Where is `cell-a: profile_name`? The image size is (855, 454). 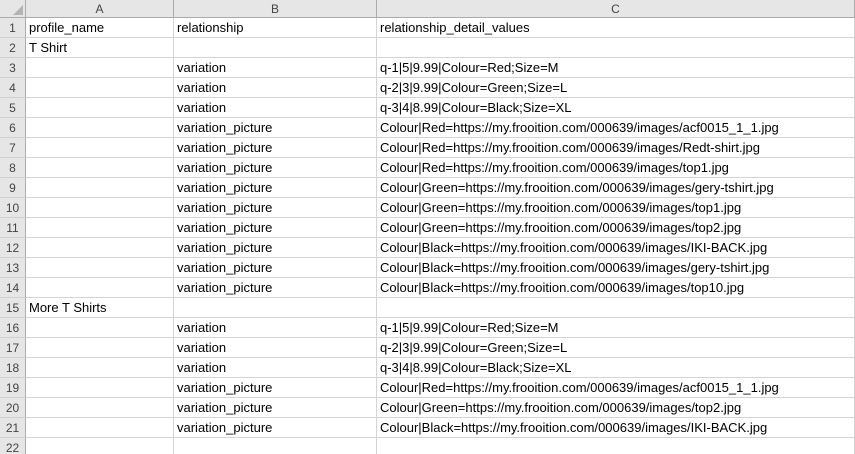 cell-a: profile_name is located at coordinates (100, 28).